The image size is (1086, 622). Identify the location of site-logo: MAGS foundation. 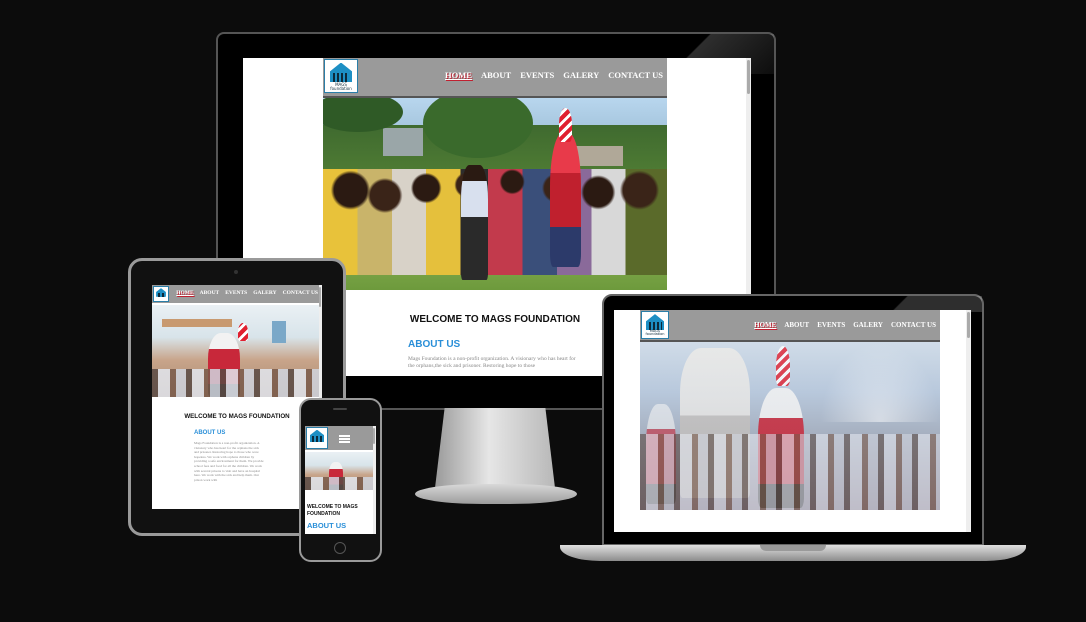
(341, 76).